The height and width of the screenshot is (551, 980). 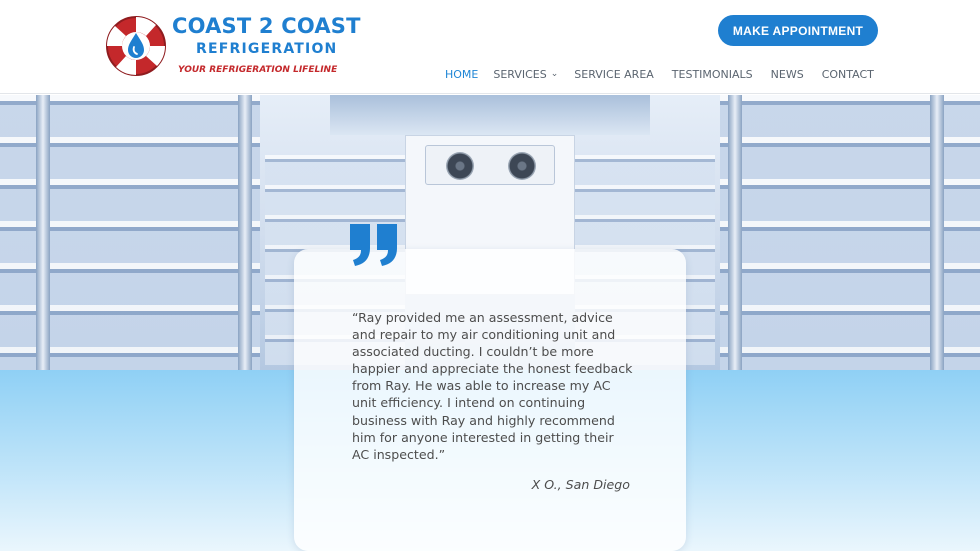 I want to click on nav-item-news: NEWS, so click(x=787, y=74).